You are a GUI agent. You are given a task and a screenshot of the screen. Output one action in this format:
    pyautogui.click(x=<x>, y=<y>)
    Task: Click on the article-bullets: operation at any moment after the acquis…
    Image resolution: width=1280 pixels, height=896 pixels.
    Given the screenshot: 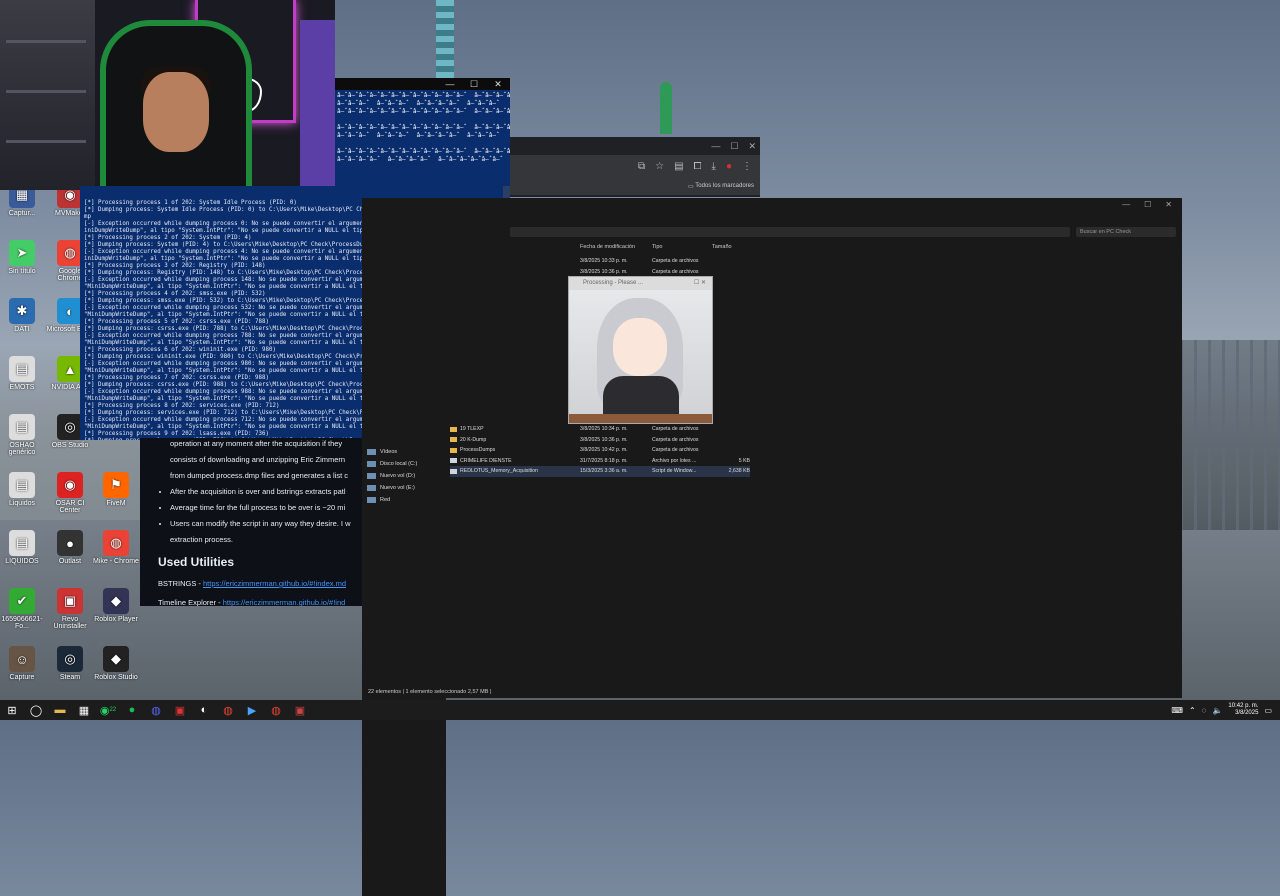 What is the action you would take?
    pyautogui.click(x=251, y=491)
    